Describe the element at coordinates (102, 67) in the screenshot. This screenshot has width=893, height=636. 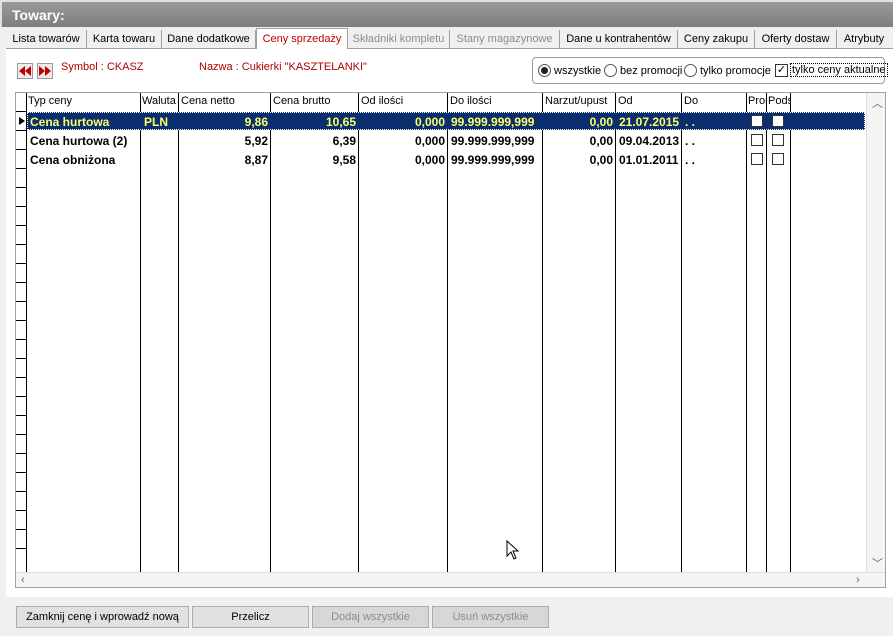
I see `symbol-label: Symbol : CKASZ` at that location.